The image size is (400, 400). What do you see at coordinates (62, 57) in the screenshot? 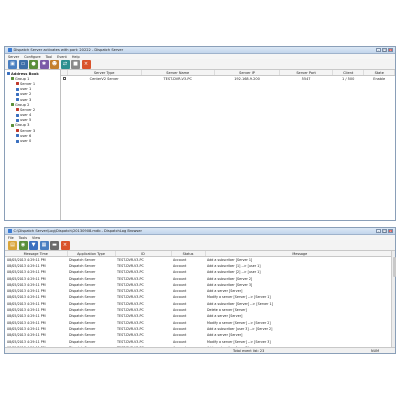
I see `menu-event: Event` at bounding box center [62, 57].